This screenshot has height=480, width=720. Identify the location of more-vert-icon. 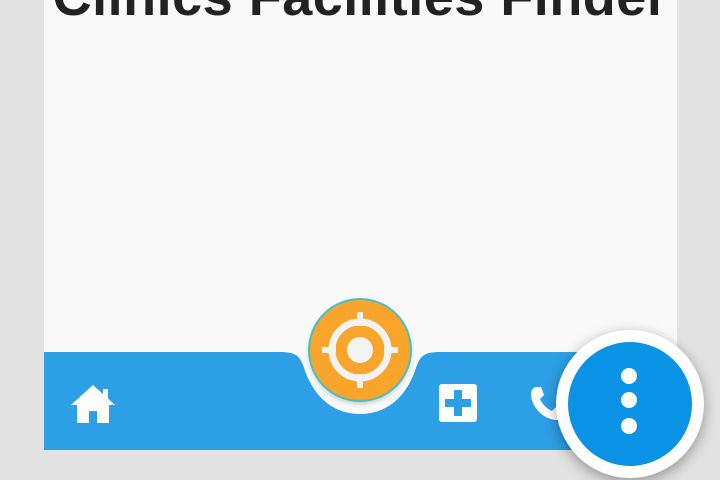
(629, 401).